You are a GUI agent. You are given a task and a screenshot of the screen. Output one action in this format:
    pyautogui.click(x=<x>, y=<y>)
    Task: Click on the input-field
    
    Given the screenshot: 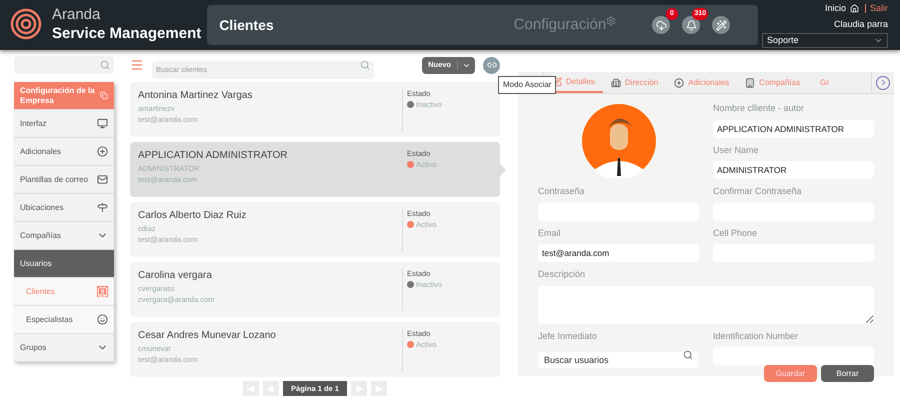 What is the action you would take?
    pyautogui.click(x=793, y=356)
    